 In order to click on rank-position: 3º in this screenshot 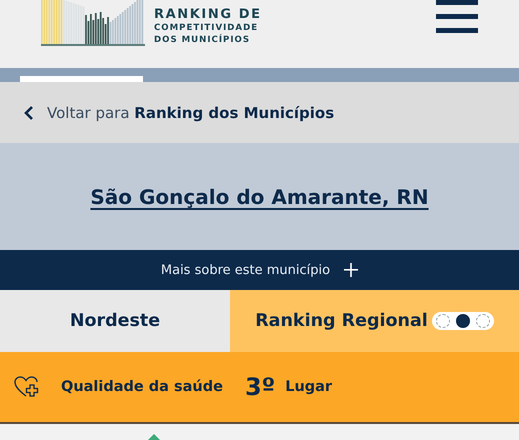, I will do `click(260, 387)`.